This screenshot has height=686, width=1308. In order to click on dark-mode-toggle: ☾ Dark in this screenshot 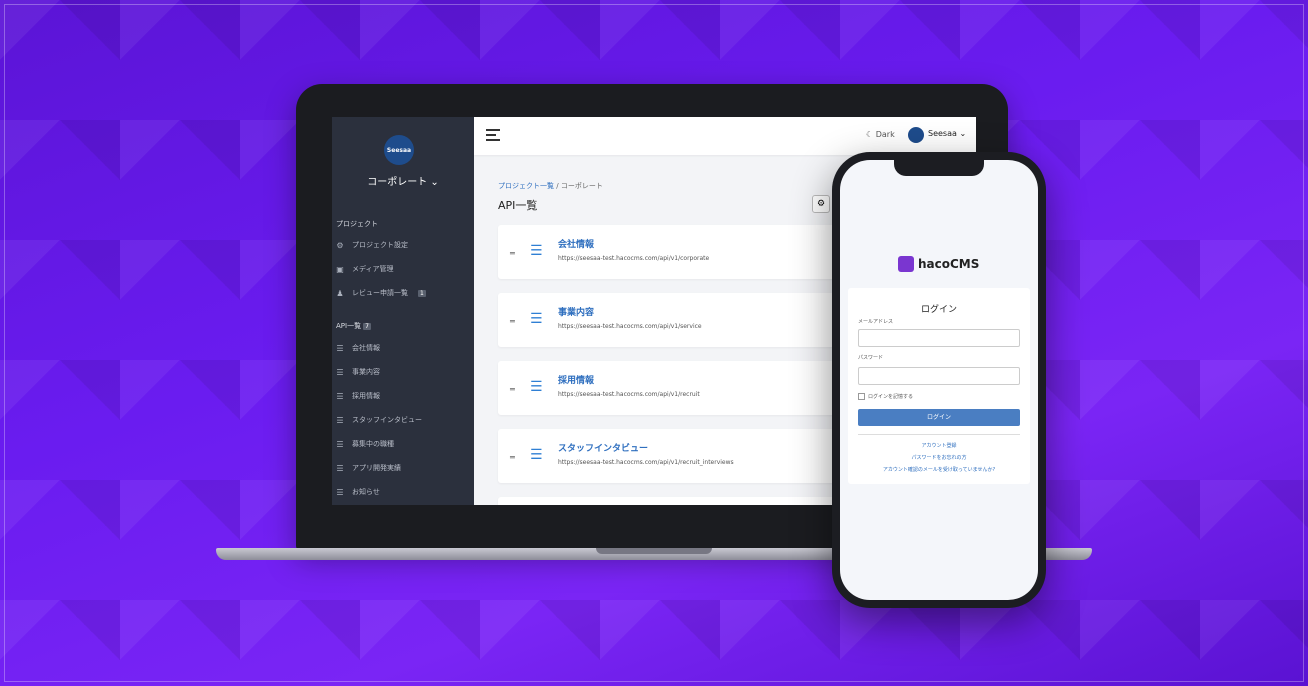, I will do `click(880, 134)`.